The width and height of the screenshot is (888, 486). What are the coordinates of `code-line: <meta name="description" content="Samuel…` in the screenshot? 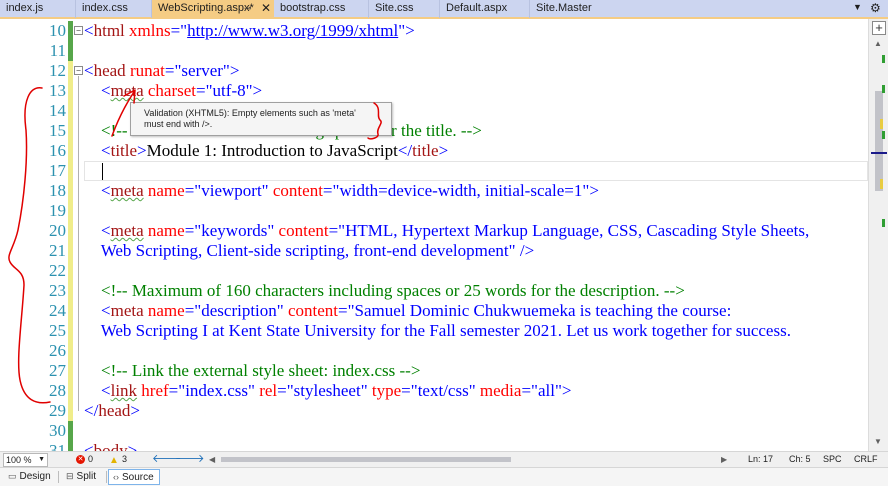 It's located at (407, 311).